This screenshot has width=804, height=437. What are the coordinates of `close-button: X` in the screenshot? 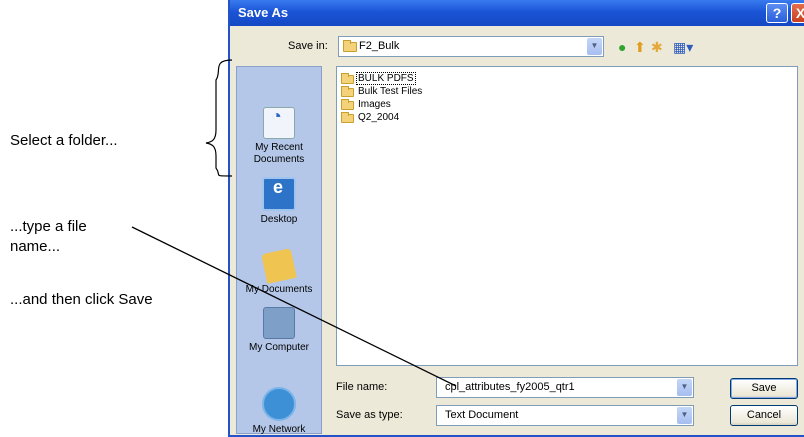 It's located at (797, 13).